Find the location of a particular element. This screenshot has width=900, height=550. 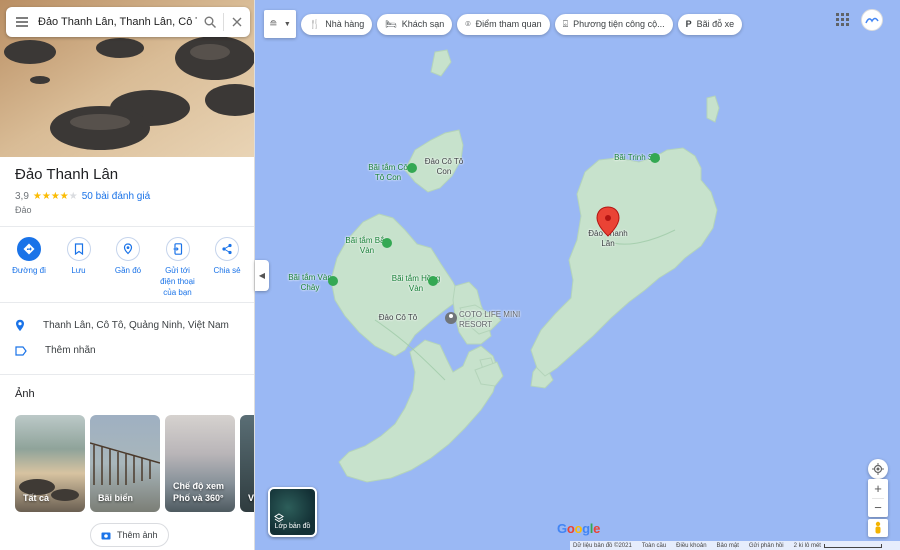

clear-search-button is located at coordinates (237, 22).